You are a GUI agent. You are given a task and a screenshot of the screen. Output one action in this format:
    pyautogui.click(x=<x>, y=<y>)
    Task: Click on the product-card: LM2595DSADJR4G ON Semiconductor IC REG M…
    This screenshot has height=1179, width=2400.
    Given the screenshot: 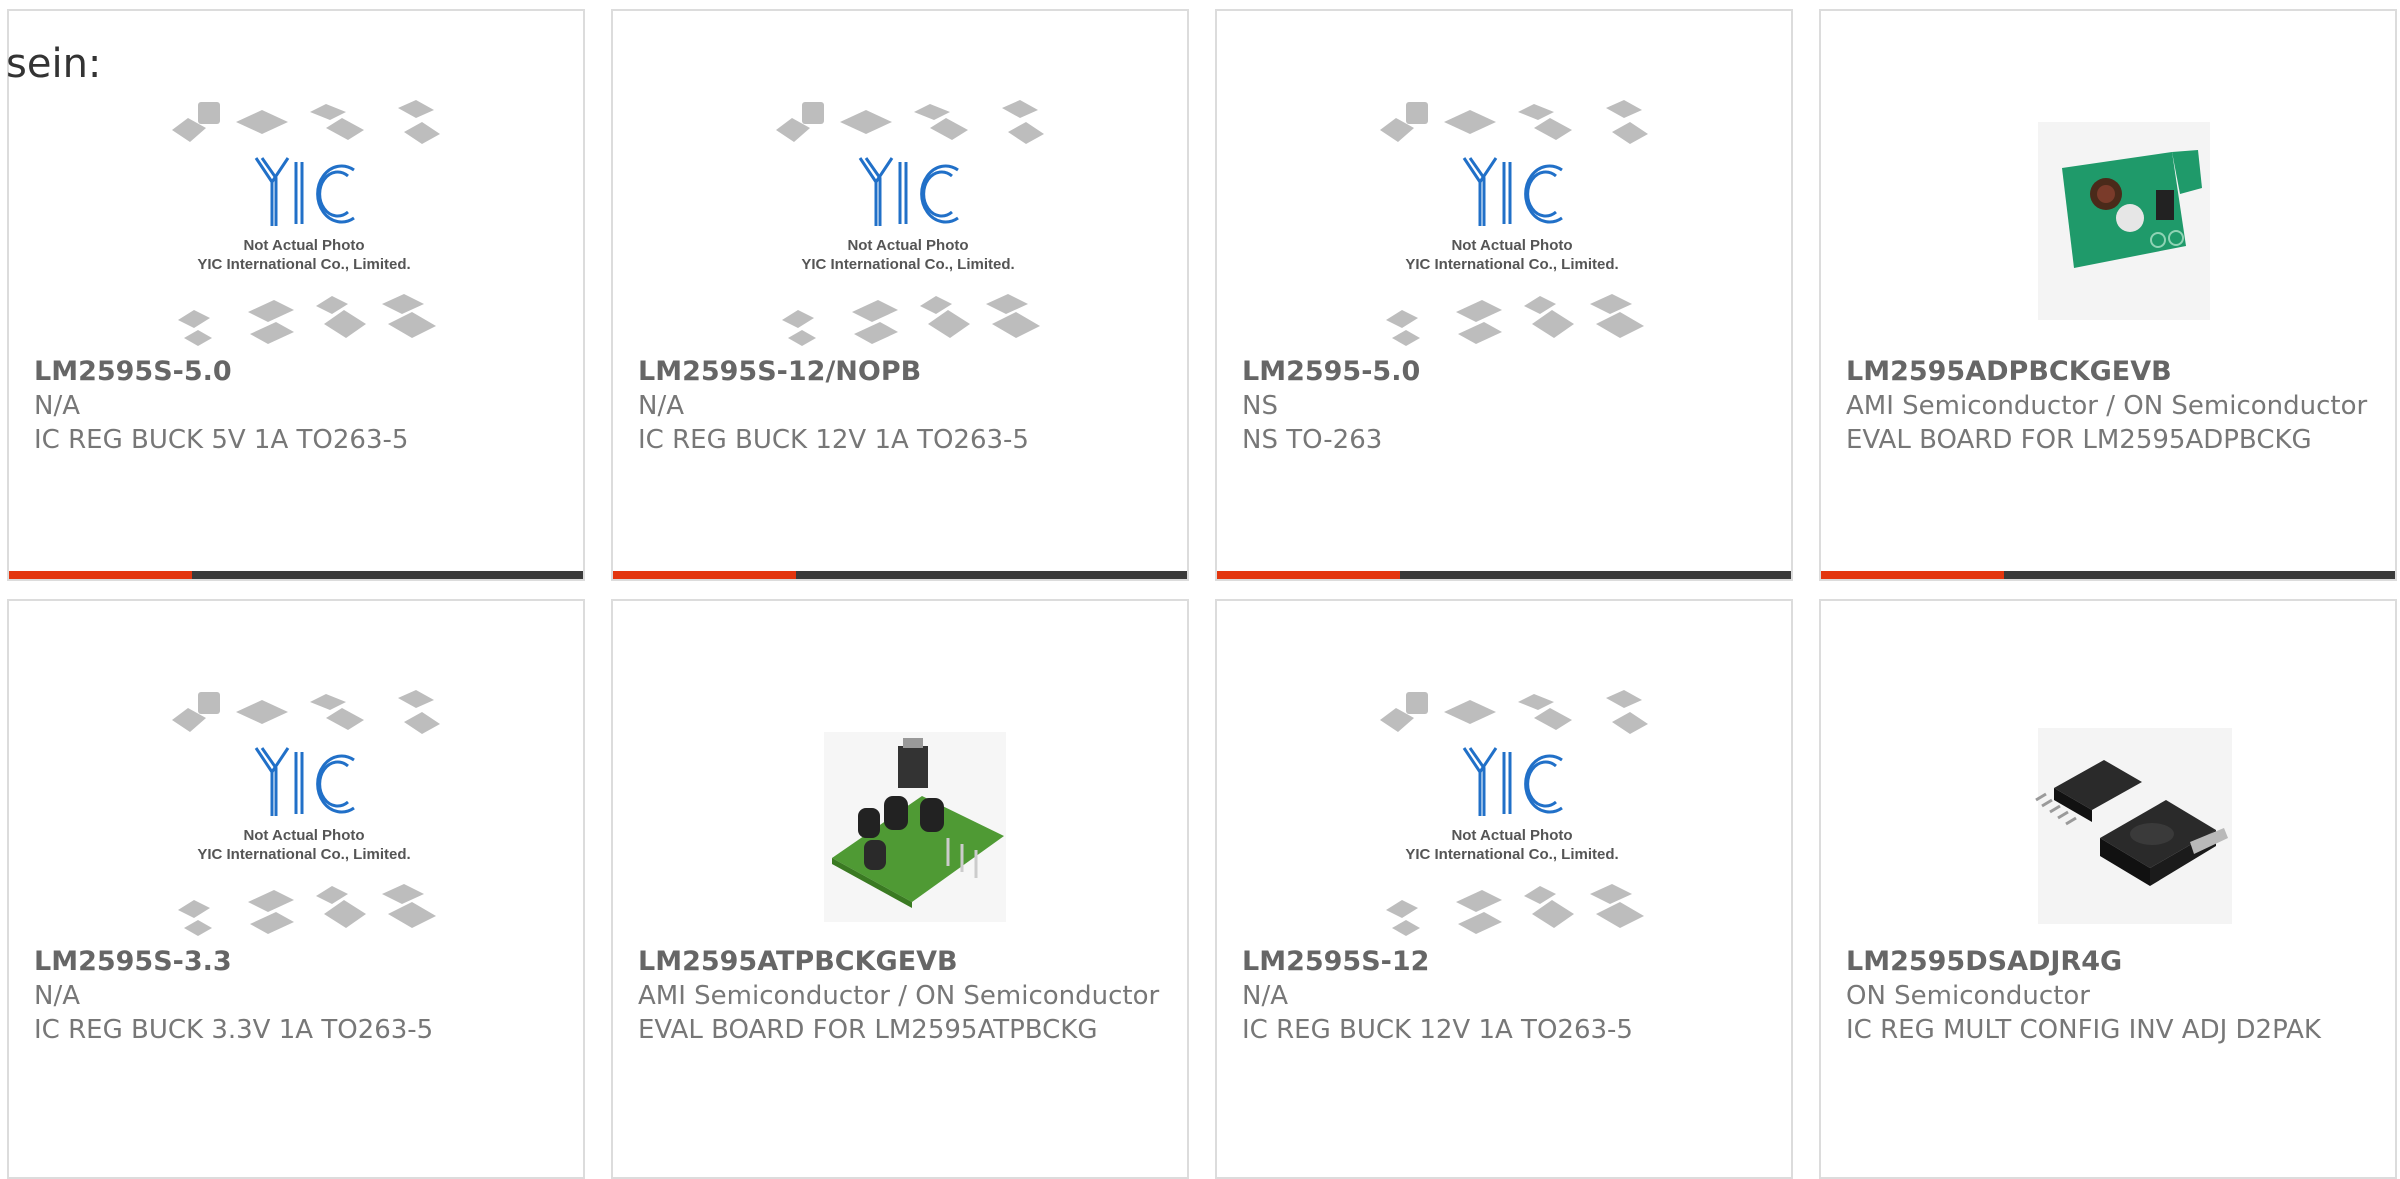 What is the action you would take?
    pyautogui.click(x=2108, y=889)
    